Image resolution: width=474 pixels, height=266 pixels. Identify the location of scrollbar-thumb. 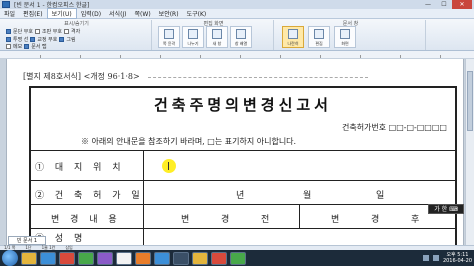
(470, 101).